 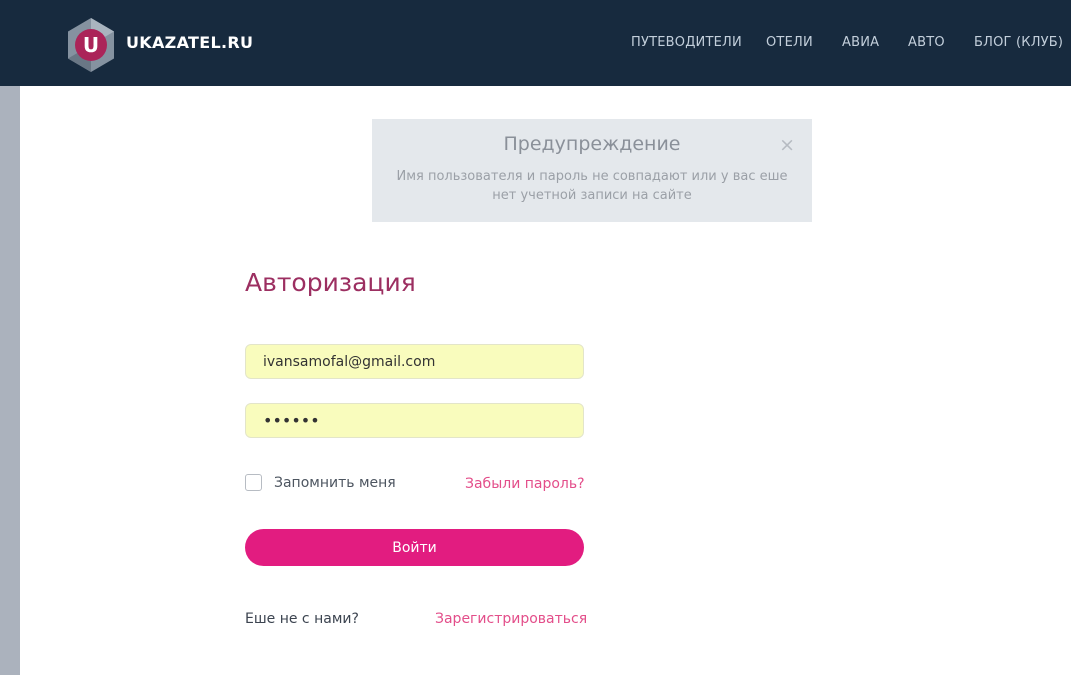 I want to click on left-scroll-bar, so click(x=10, y=380).